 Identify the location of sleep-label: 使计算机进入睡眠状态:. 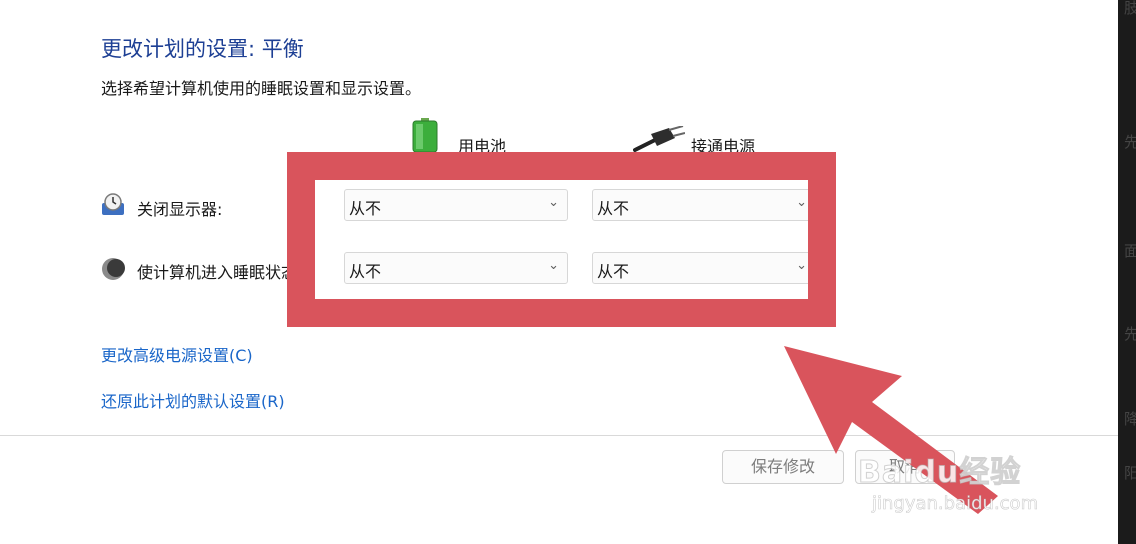
(220, 272).